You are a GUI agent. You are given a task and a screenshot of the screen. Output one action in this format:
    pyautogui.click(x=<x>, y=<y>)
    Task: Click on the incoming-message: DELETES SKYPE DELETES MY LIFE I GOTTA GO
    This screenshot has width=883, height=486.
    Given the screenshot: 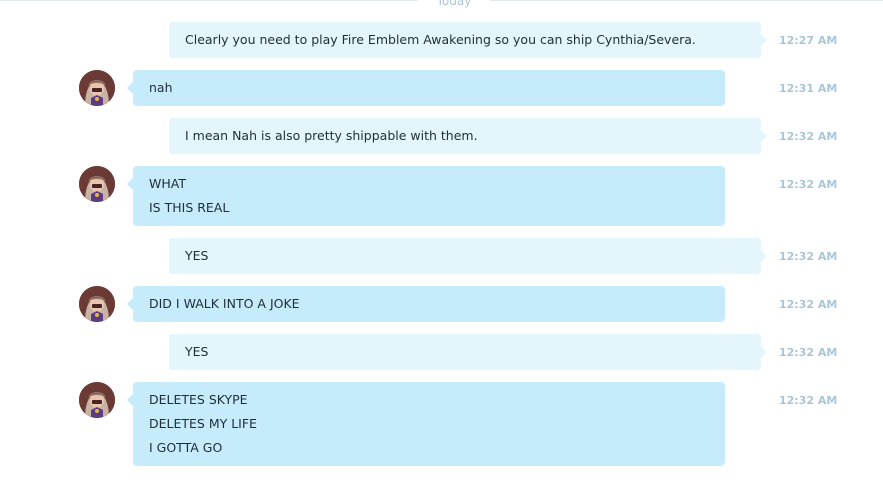 What is the action you would take?
    pyautogui.click(x=426, y=424)
    